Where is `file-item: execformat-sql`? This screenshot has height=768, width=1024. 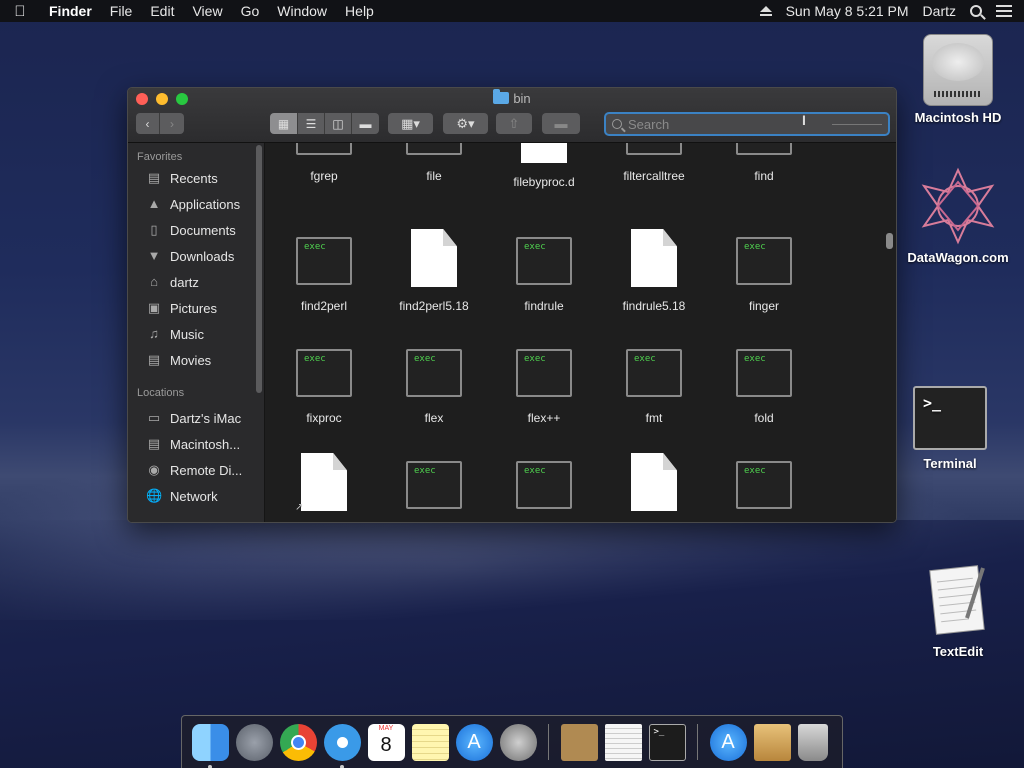 file-item: execformat-sql is located at coordinates (544, 487).